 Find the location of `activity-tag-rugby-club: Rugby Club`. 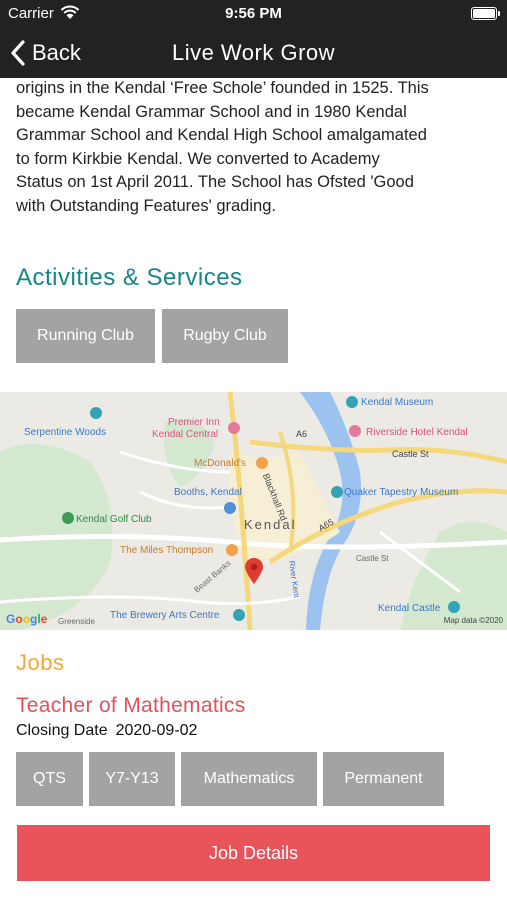

activity-tag-rugby-club: Rugby Club is located at coordinates (225, 336).